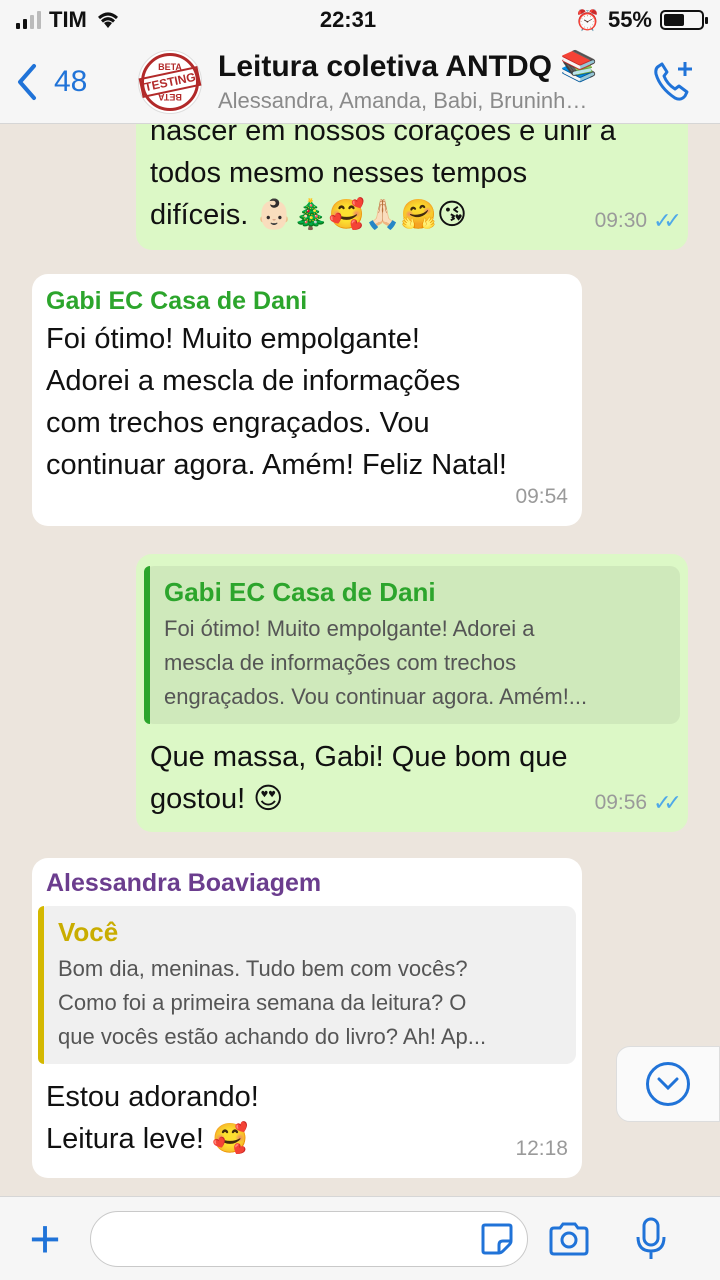 Image resolution: width=720 pixels, height=1280 pixels. What do you see at coordinates (170, 81) in the screenshot?
I see `group-avatar: BETA TESTING BETA` at bounding box center [170, 81].